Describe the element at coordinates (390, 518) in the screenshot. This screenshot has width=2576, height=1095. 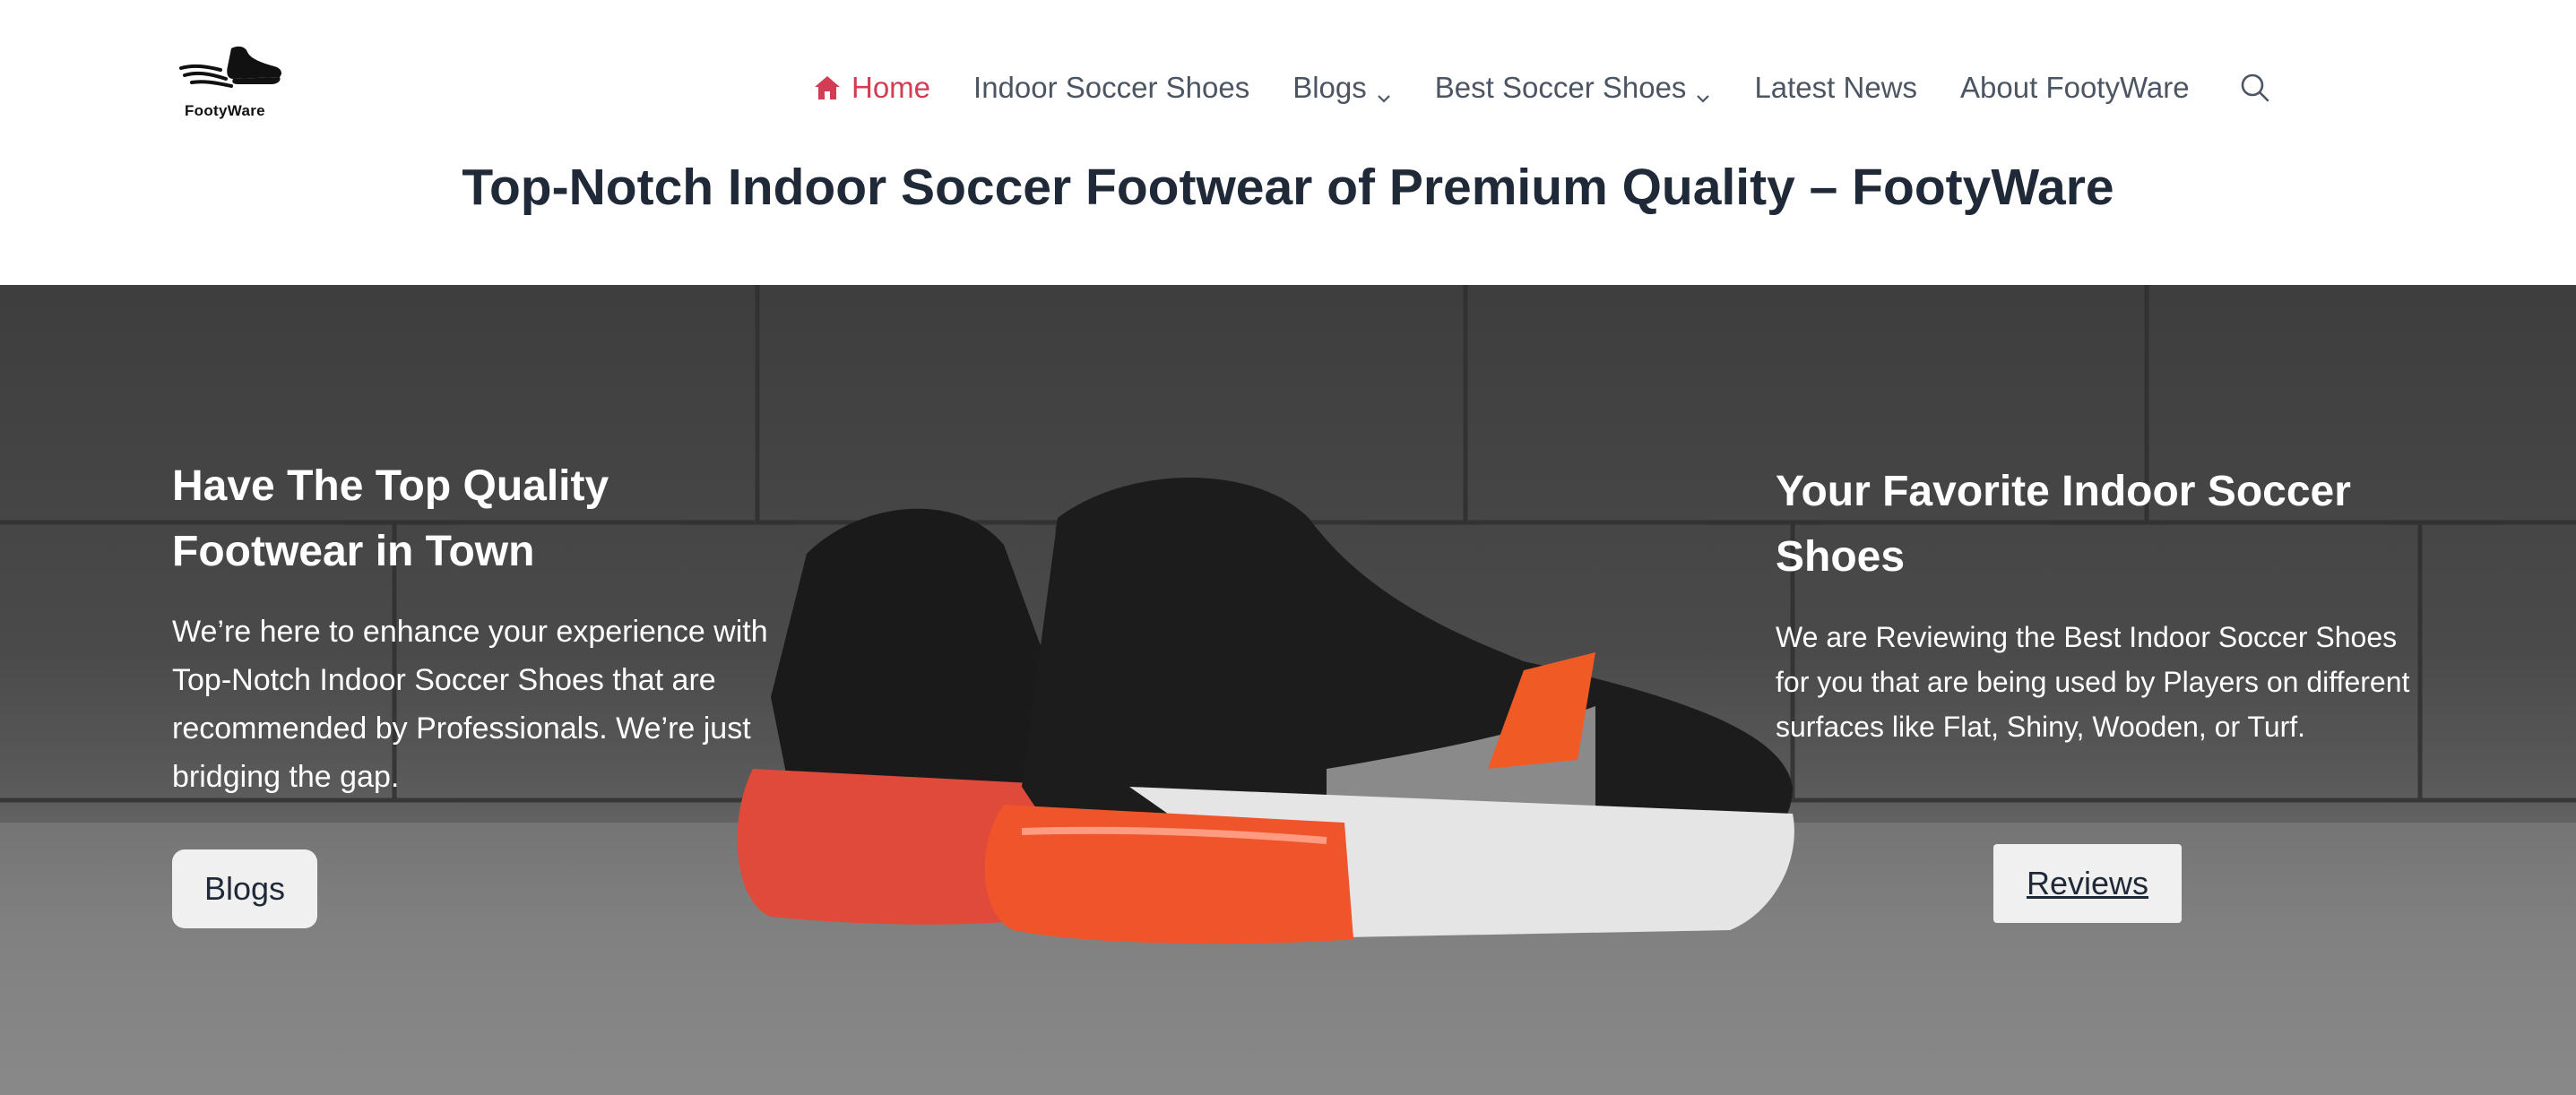
I see `hero-left-heading: Have The Top Quality Footwear in Town` at that location.